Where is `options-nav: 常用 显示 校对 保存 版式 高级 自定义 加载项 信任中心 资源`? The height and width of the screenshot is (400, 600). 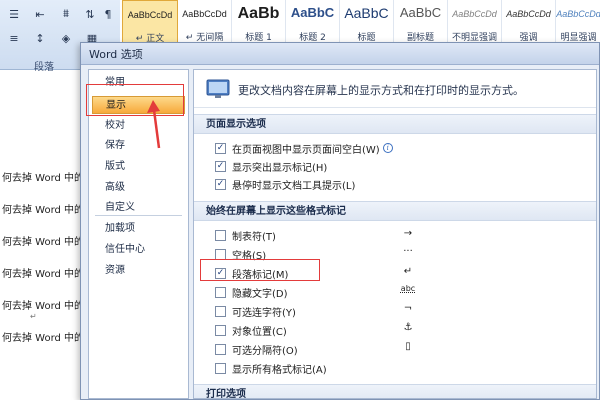 options-nav: 常用 显示 校对 保存 版式 高级 自定义 加载项 信任中心 资源 is located at coordinates (138, 234).